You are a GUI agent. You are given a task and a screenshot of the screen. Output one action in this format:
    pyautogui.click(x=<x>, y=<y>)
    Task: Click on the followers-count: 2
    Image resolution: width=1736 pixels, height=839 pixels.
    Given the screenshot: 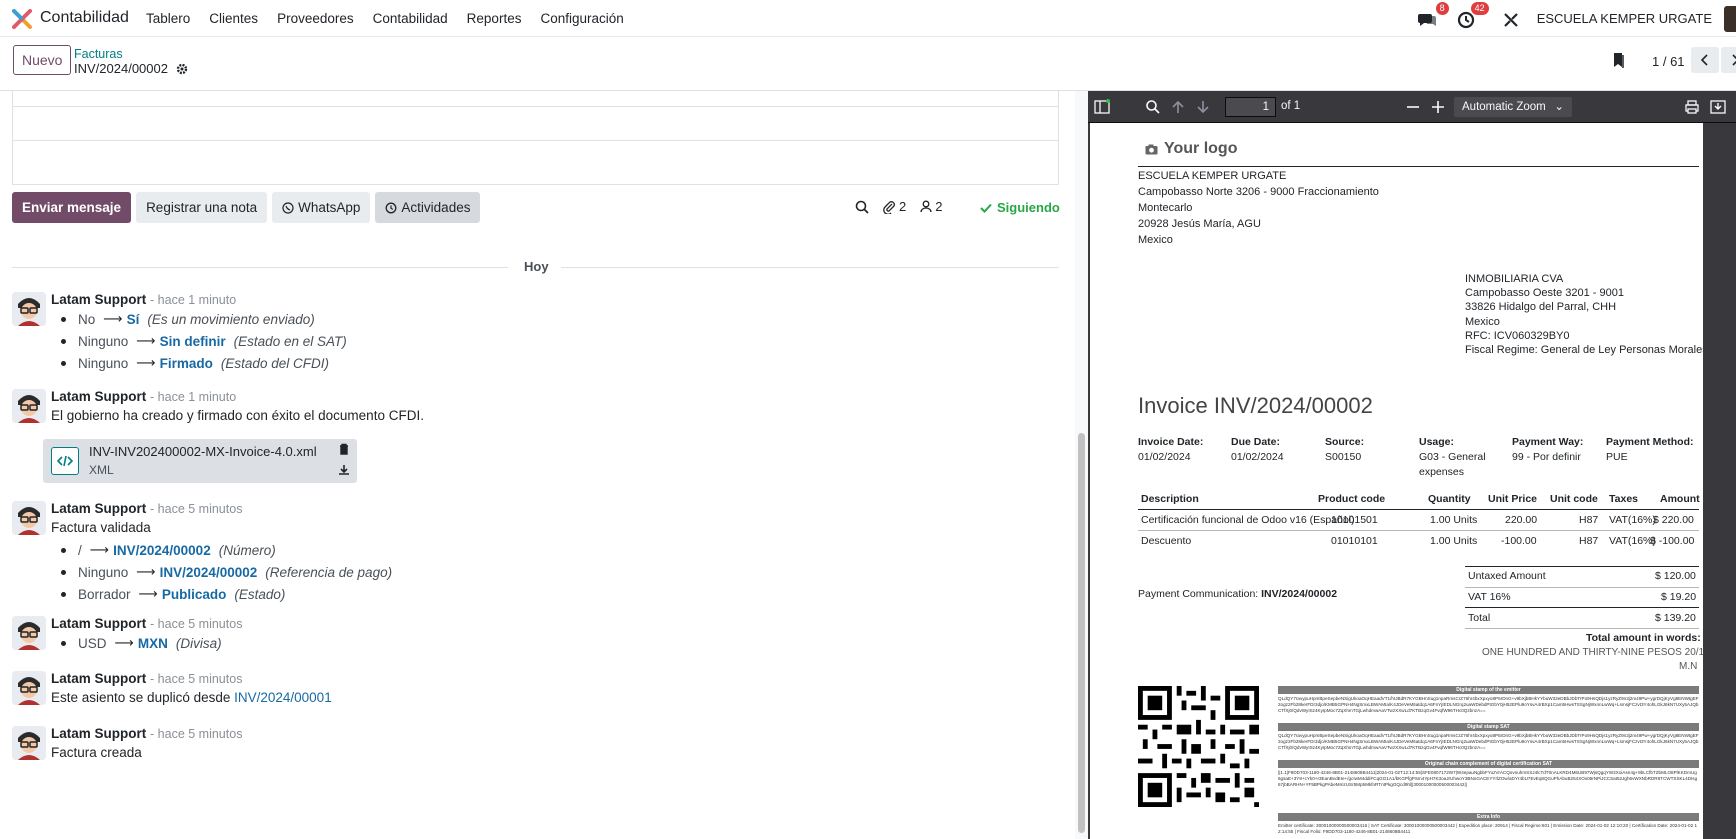 What is the action you would take?
    pyautogui.click(x=939, y=206)
    